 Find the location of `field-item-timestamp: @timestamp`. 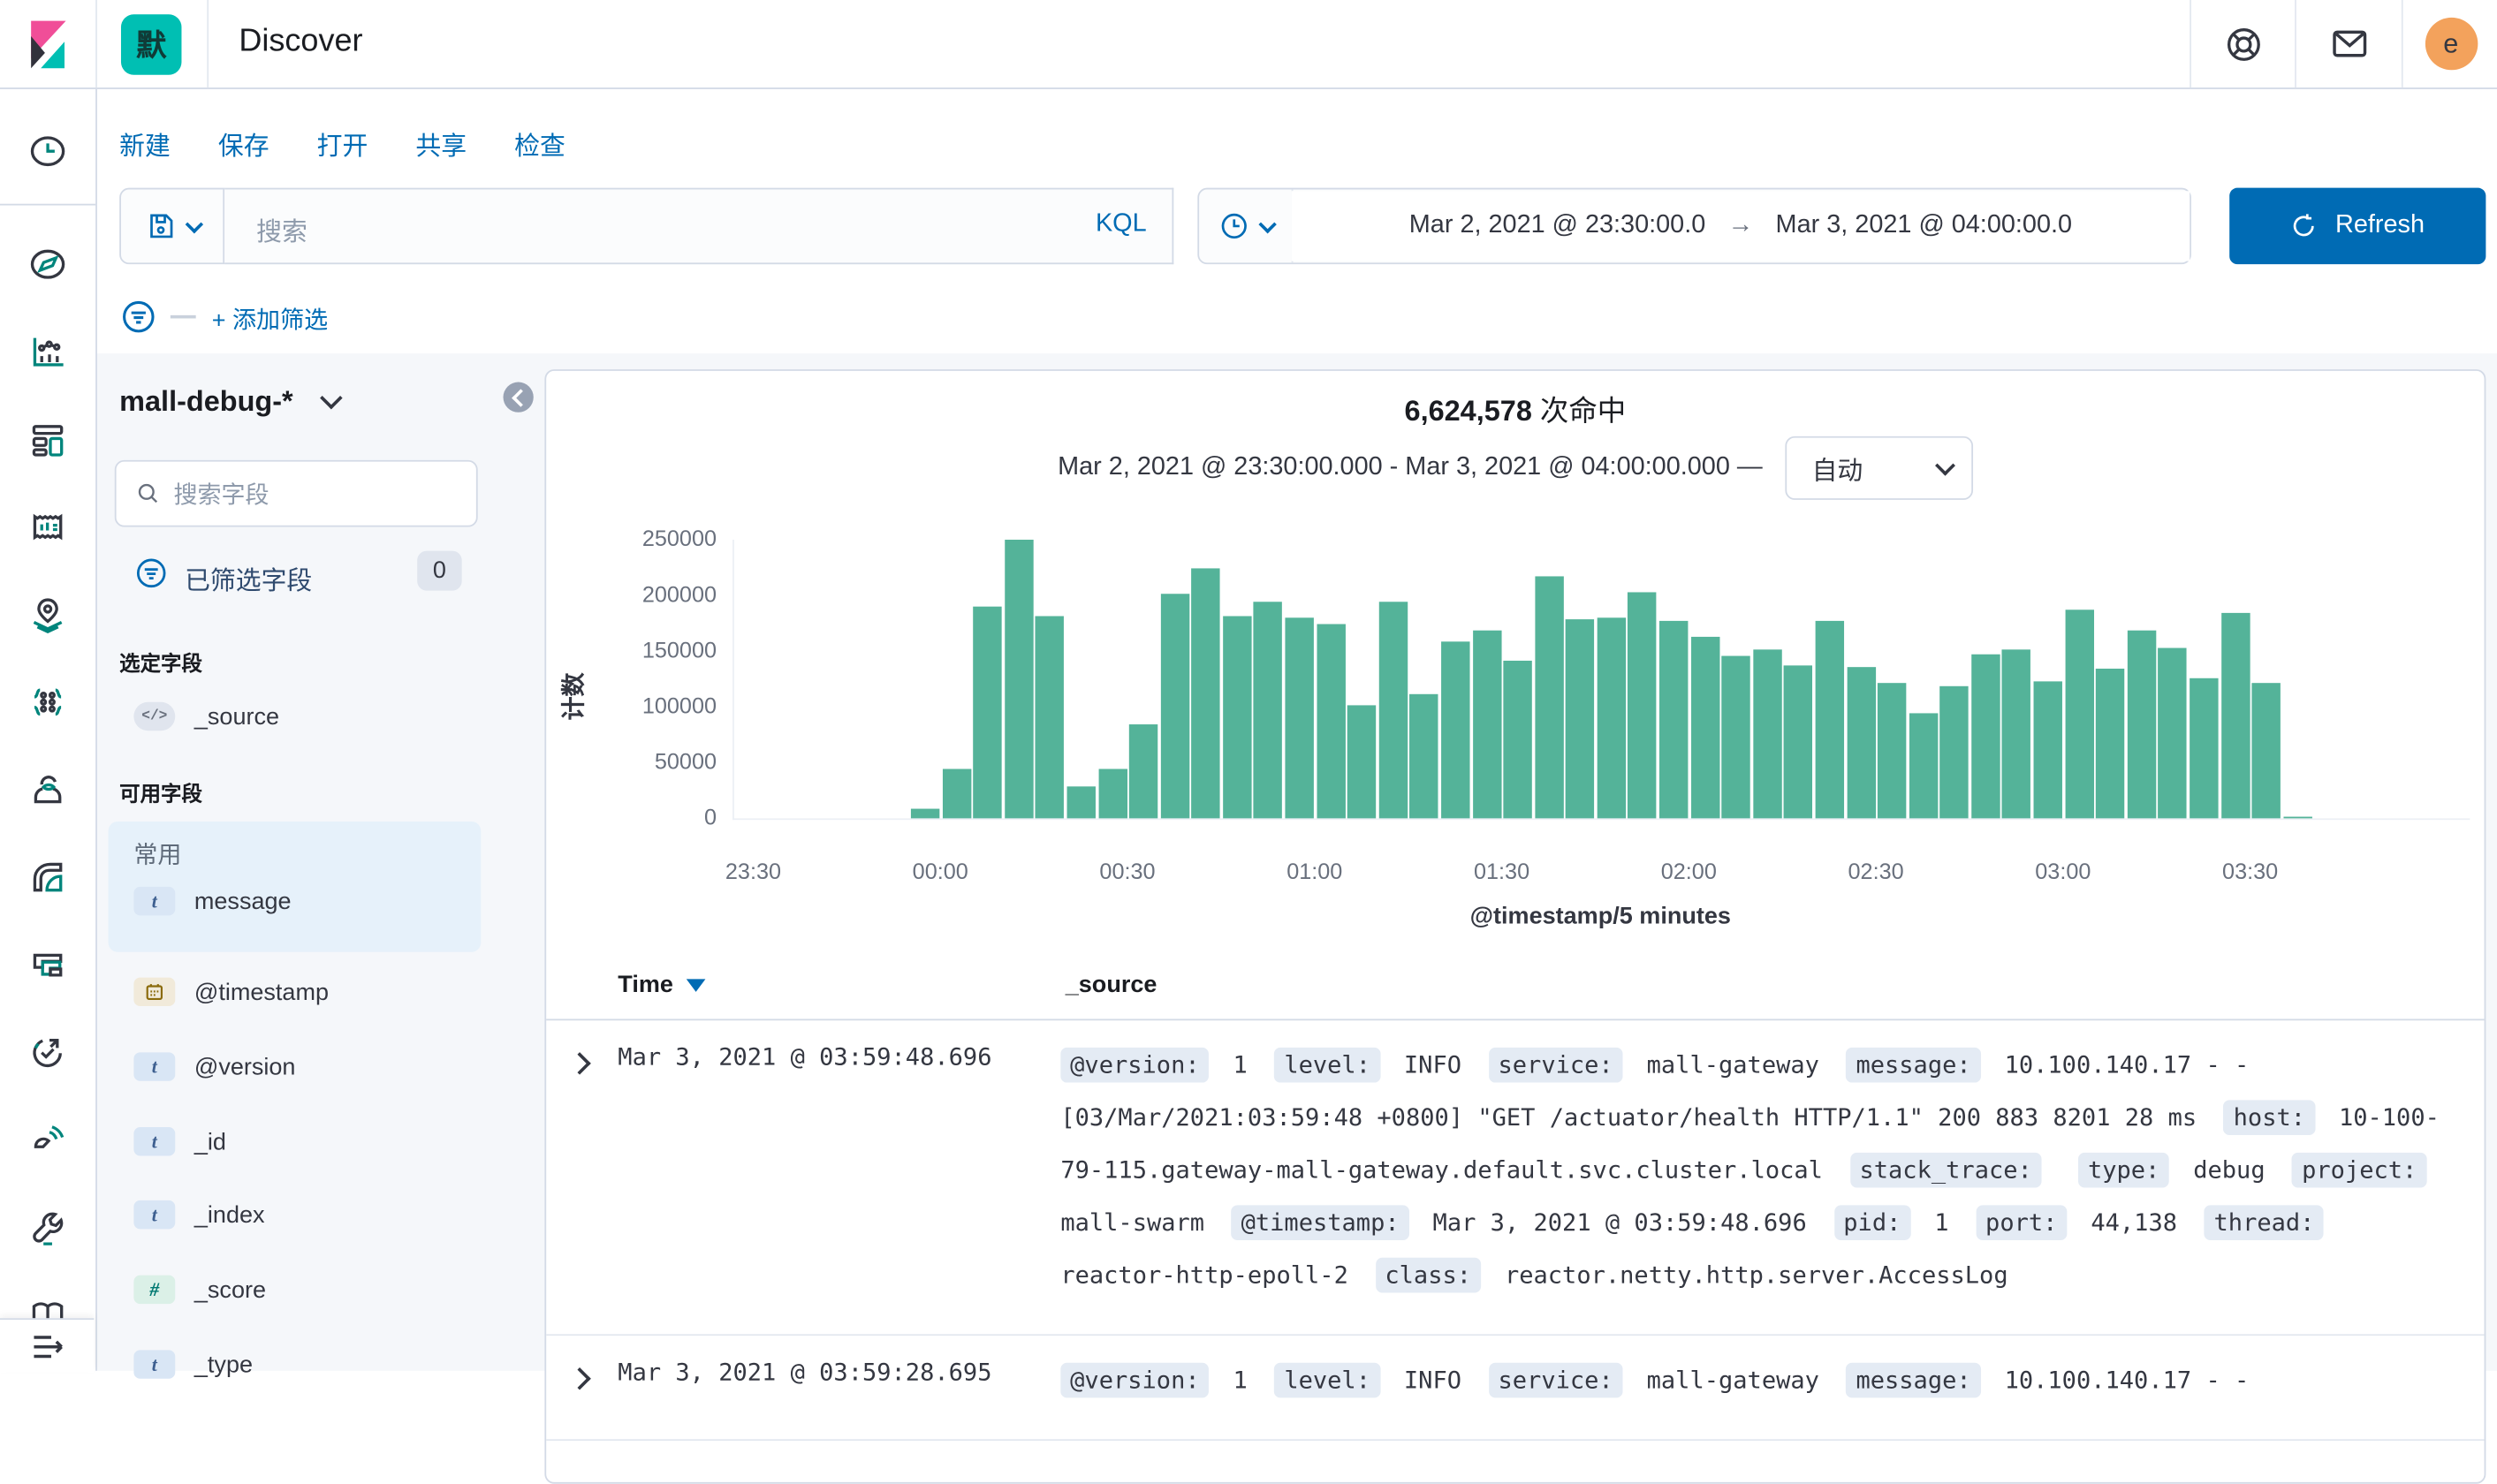

field-item-timestamp: @timestamp is located at coordinates (231, 992).